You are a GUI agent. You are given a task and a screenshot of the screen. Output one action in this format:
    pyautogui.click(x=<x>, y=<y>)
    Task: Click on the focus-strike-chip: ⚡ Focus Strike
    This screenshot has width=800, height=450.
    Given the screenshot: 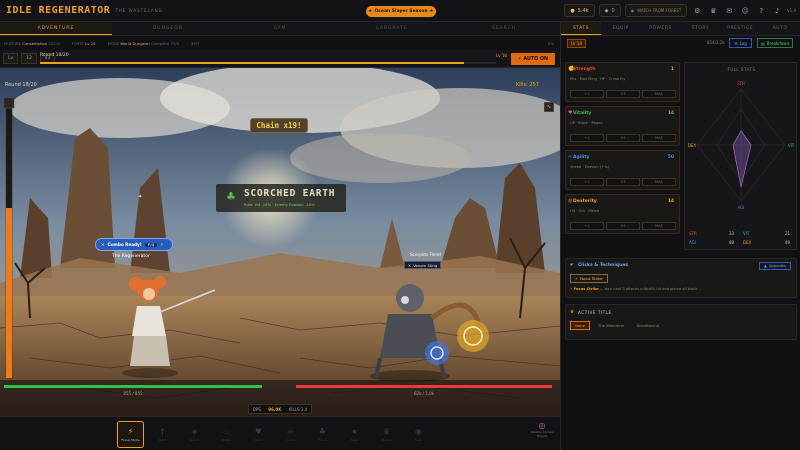 What is the action you would take?
    pyautogui.click(x=589, y=278)
    